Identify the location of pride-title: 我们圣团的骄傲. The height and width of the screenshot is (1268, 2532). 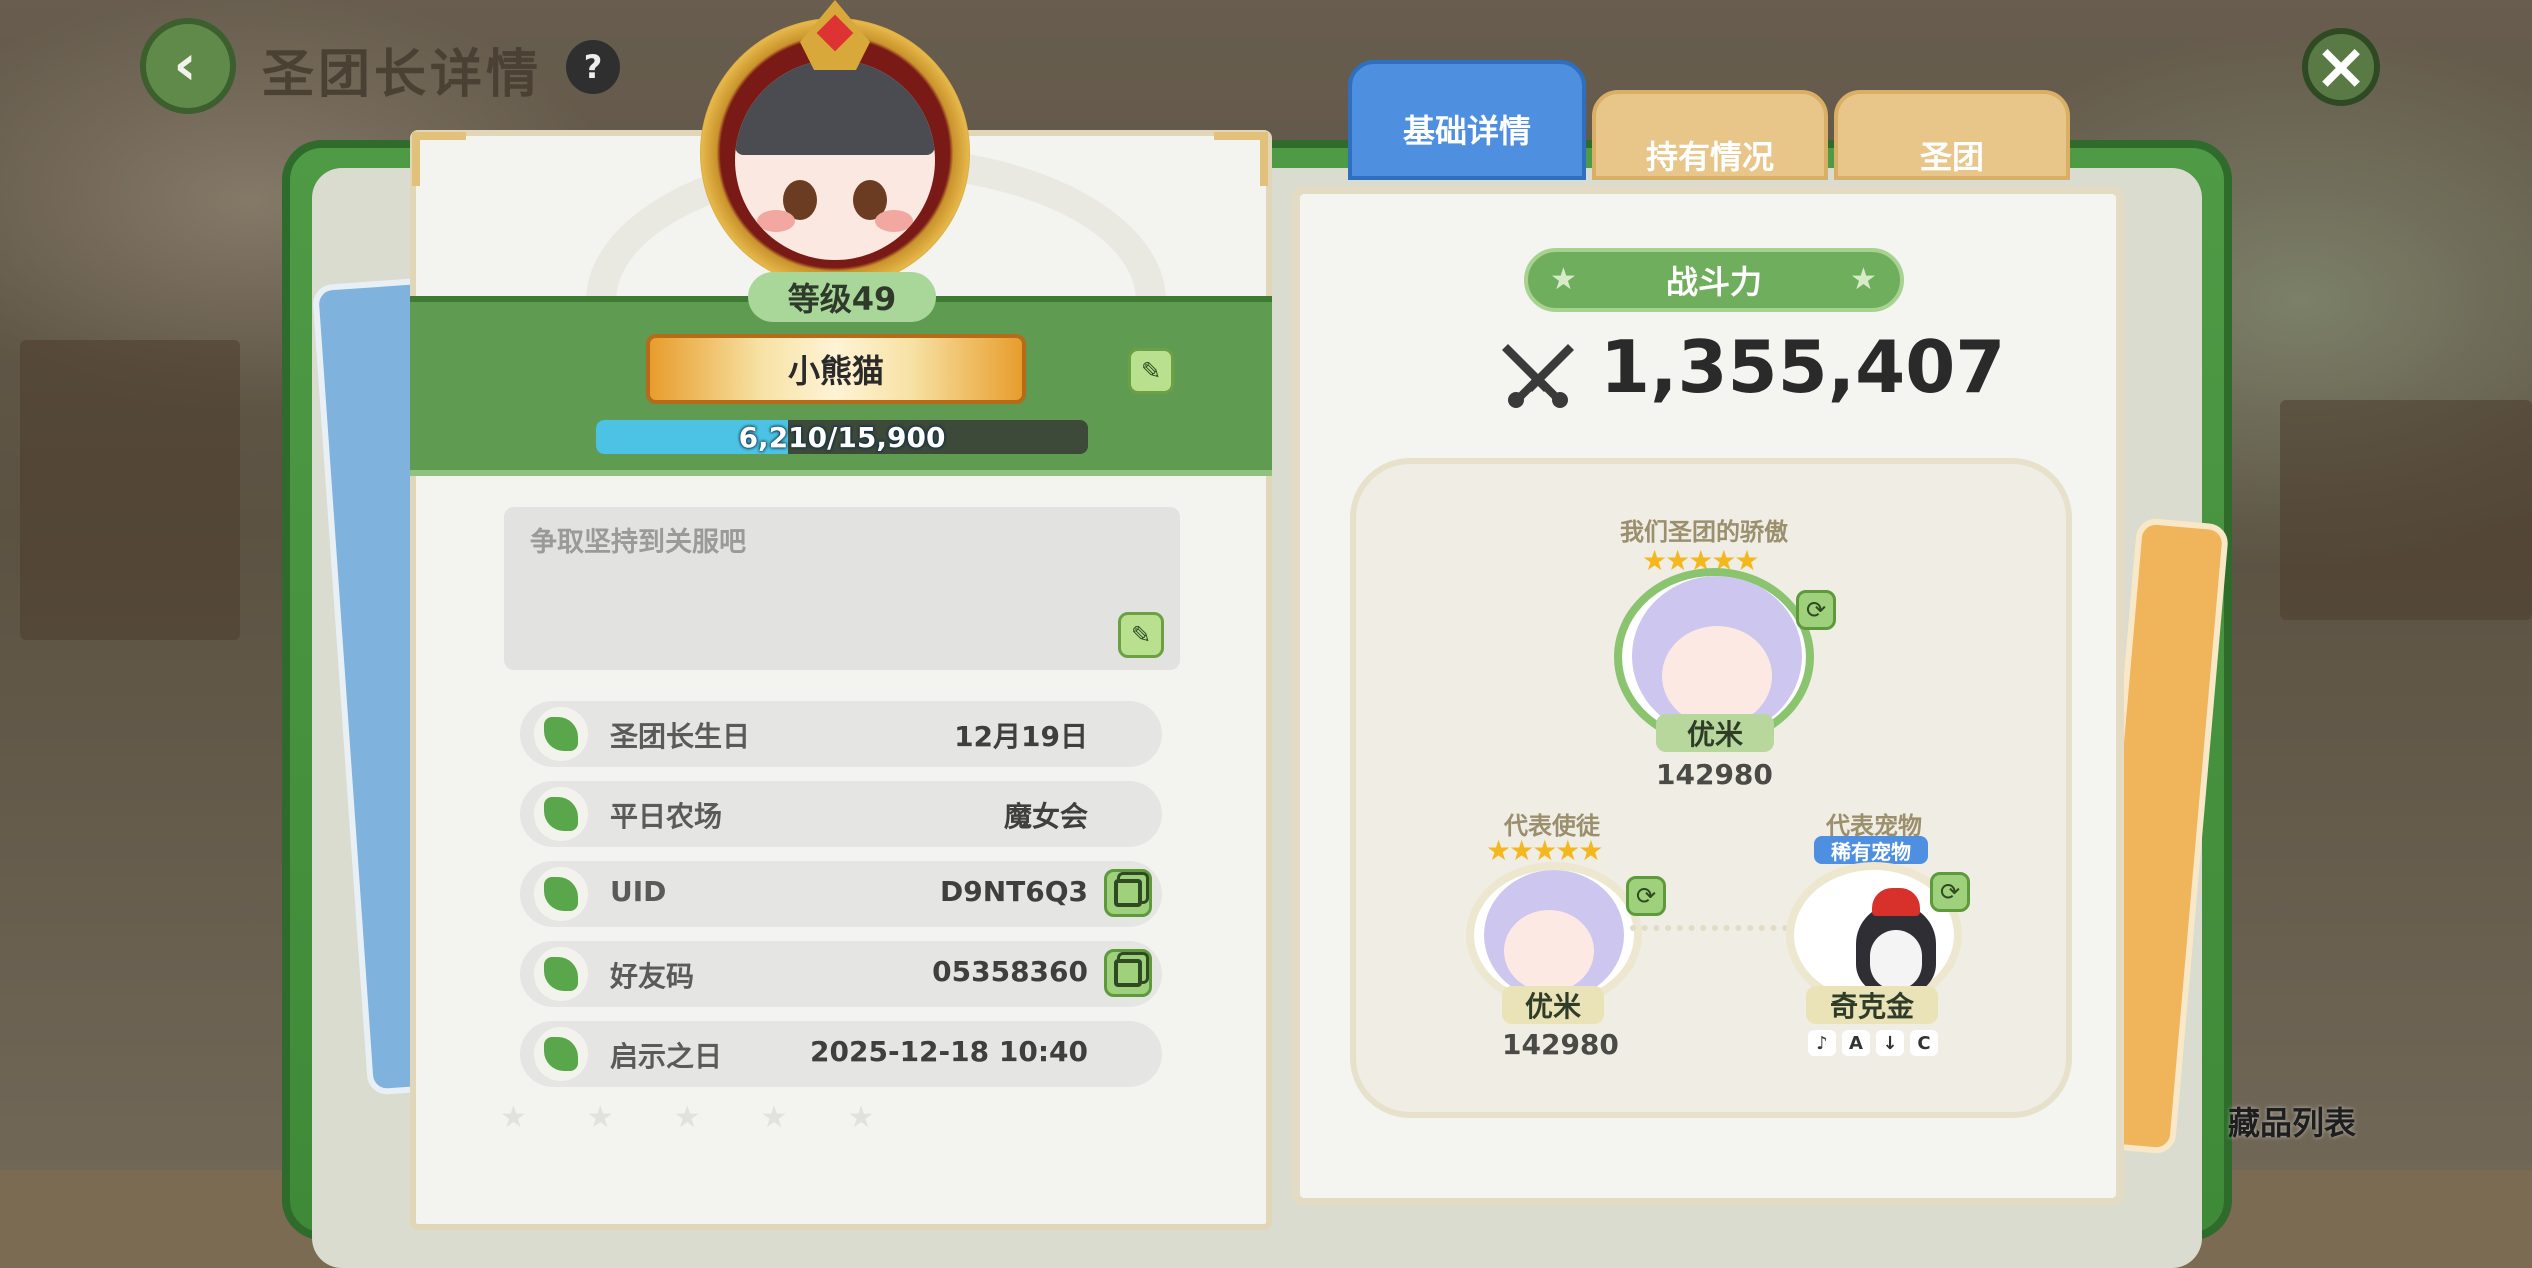
(1704, 532).